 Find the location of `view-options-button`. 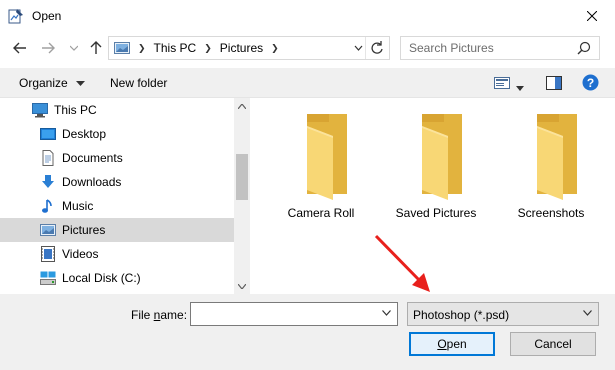

view-options-button is located at coordinates (520, 87).